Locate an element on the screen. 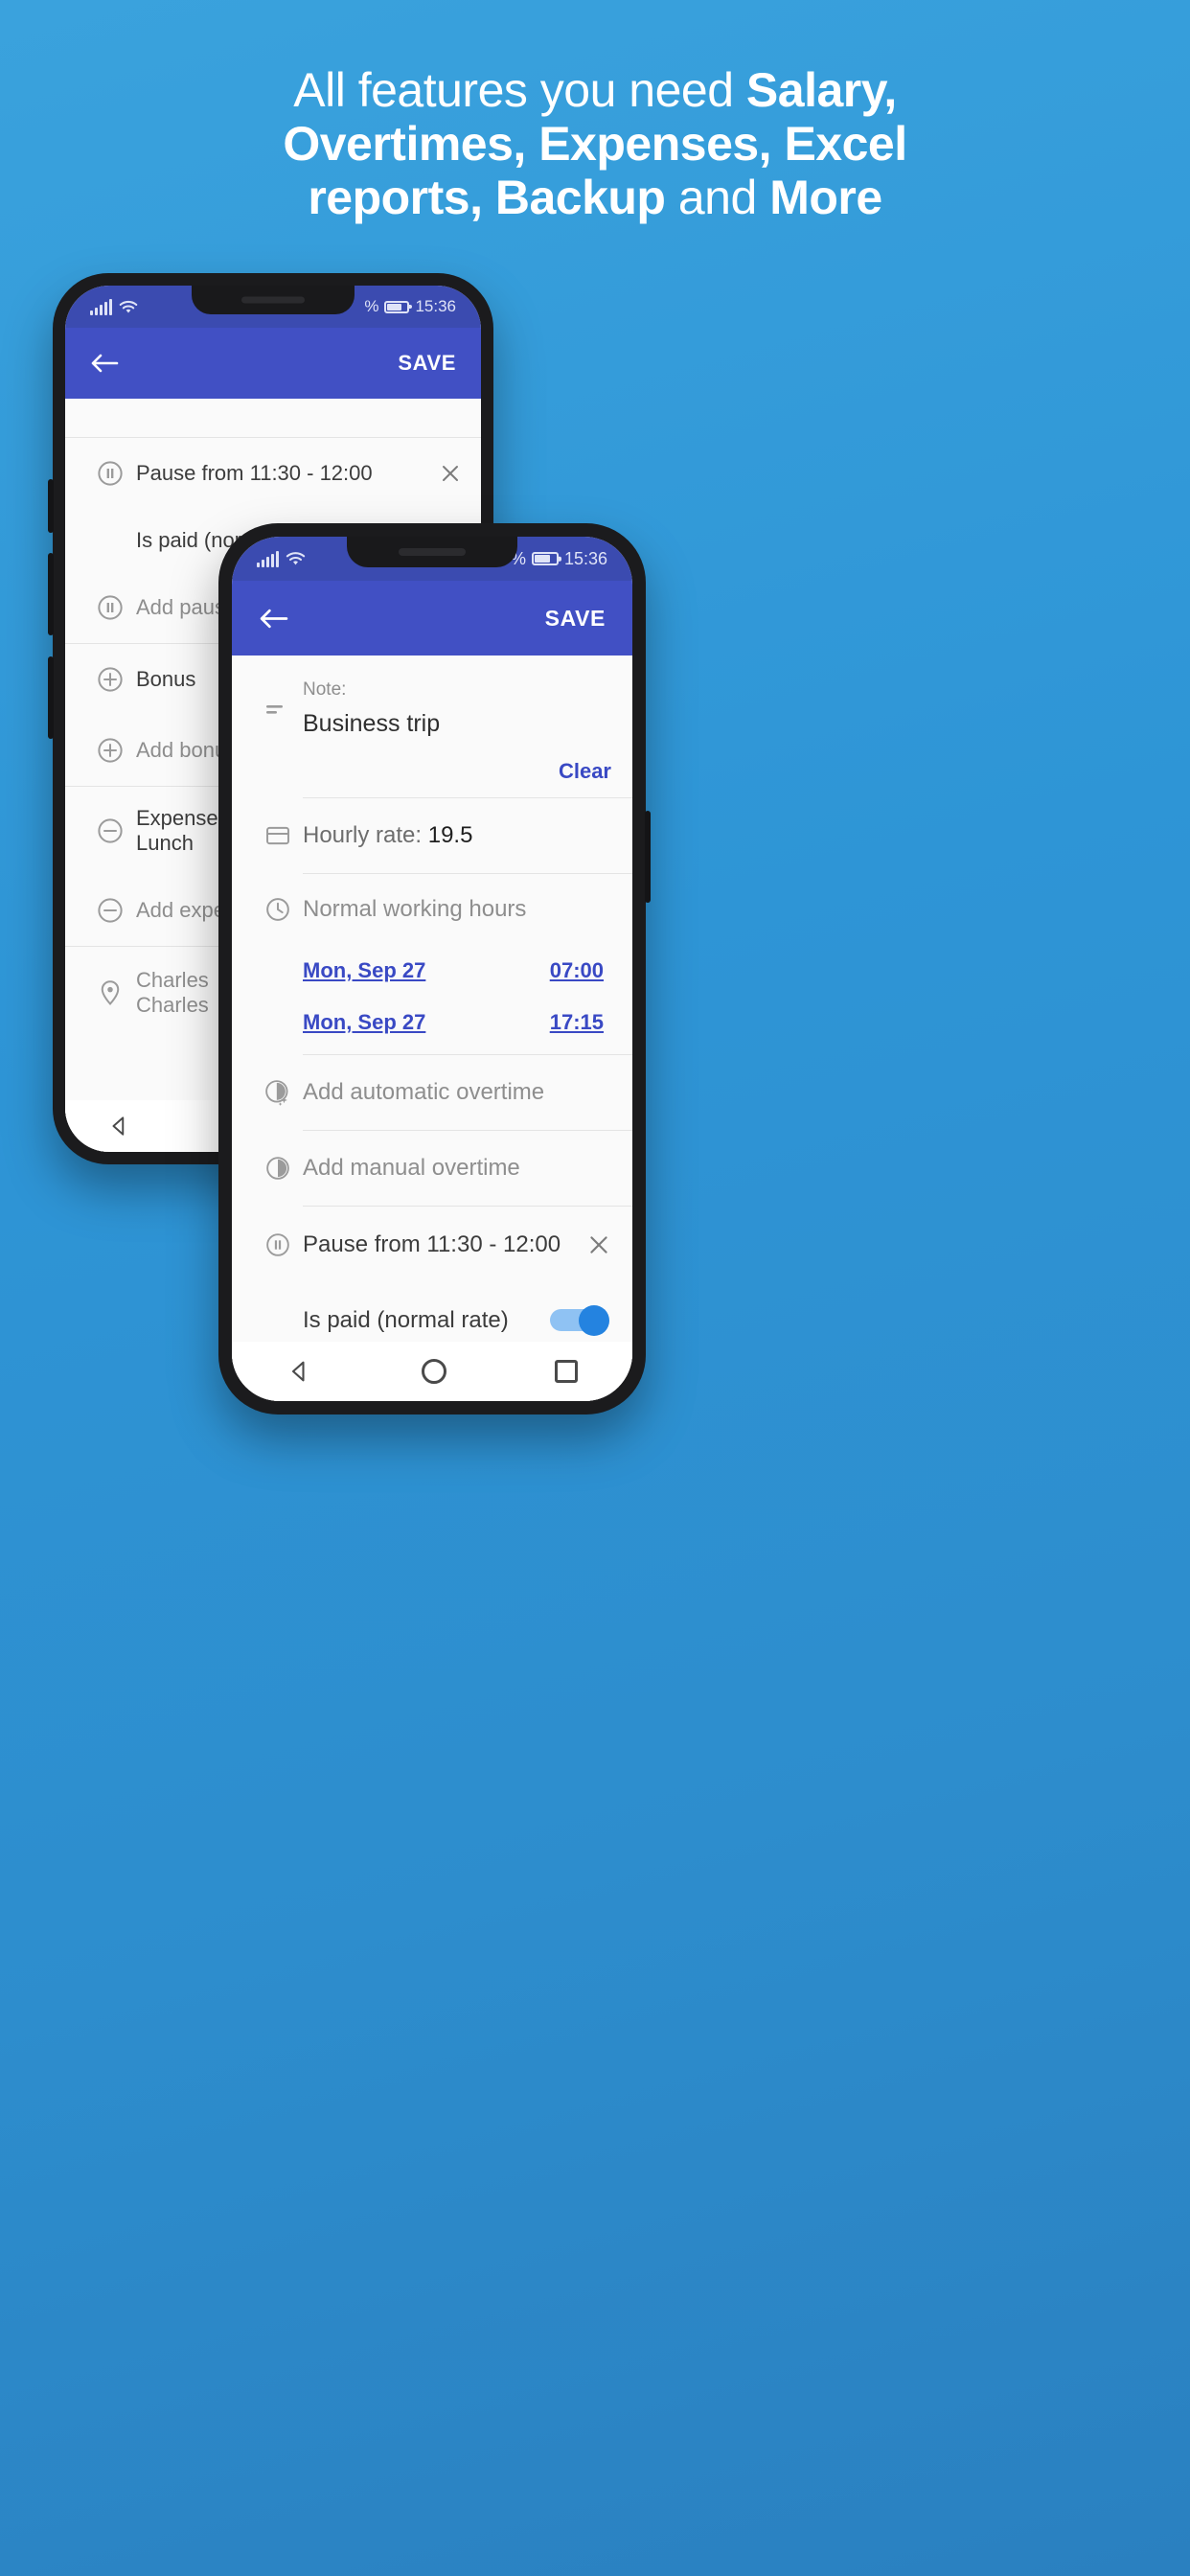 The height and width of the screenshot is (2576, 1190). headline-line-2-bold: Overtimes, Expenses, Excel is located at coordinates (595, 144).